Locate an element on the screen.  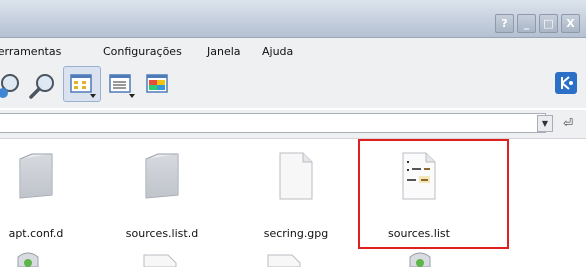
menu-ajuda: Ajuda is located at coordinates (277, 51).